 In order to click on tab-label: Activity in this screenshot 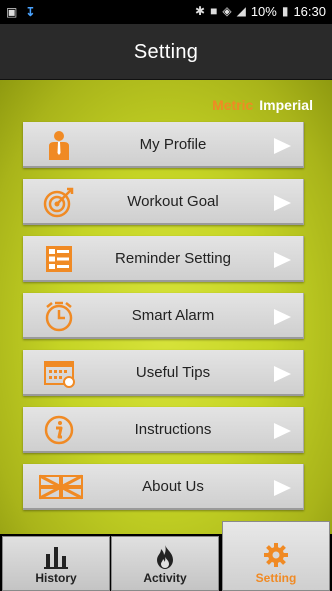, I will do `click(165, 578)`.